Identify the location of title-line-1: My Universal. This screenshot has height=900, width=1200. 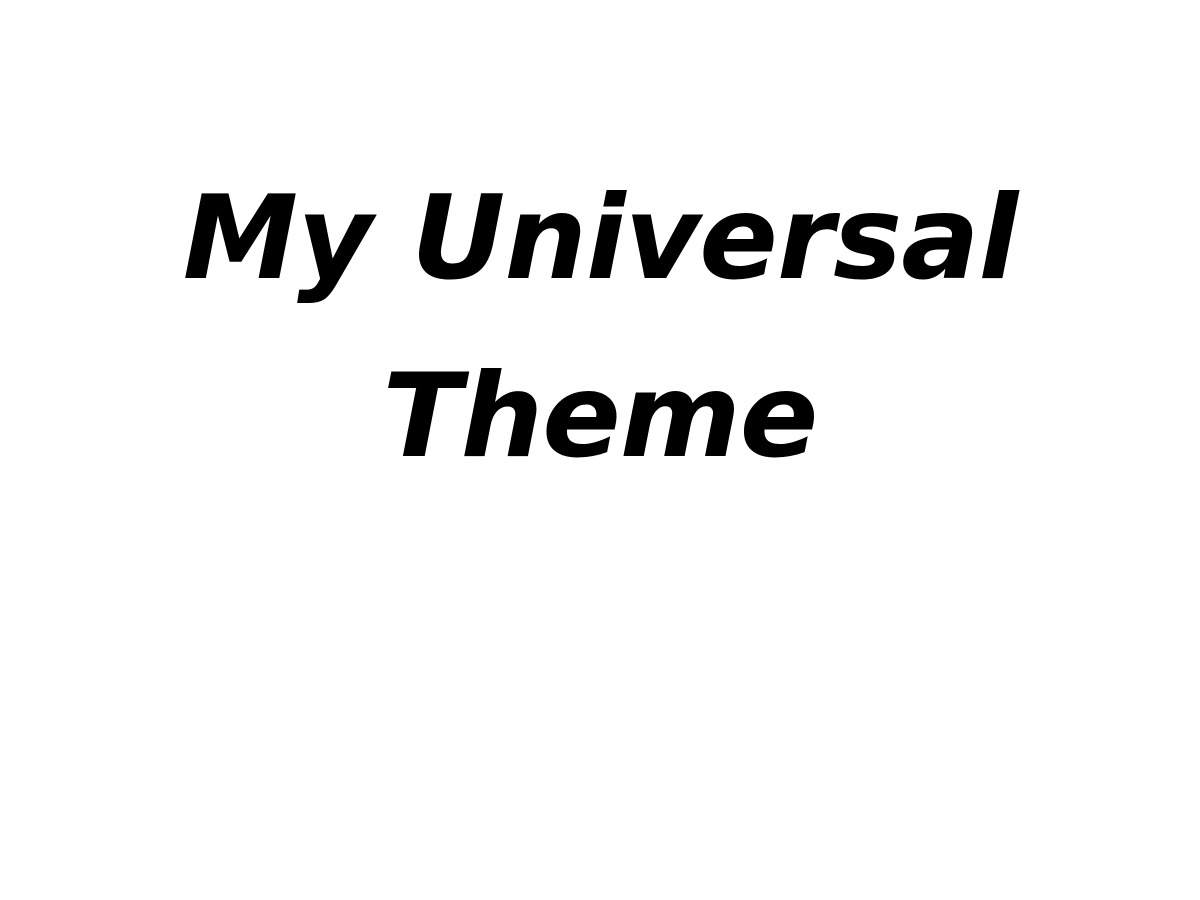
(600, 238).